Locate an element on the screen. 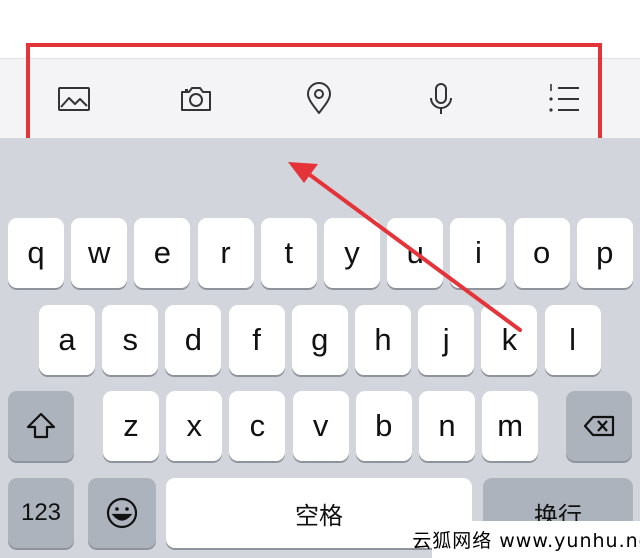  key-m: m is located at coordinates (510, 426).